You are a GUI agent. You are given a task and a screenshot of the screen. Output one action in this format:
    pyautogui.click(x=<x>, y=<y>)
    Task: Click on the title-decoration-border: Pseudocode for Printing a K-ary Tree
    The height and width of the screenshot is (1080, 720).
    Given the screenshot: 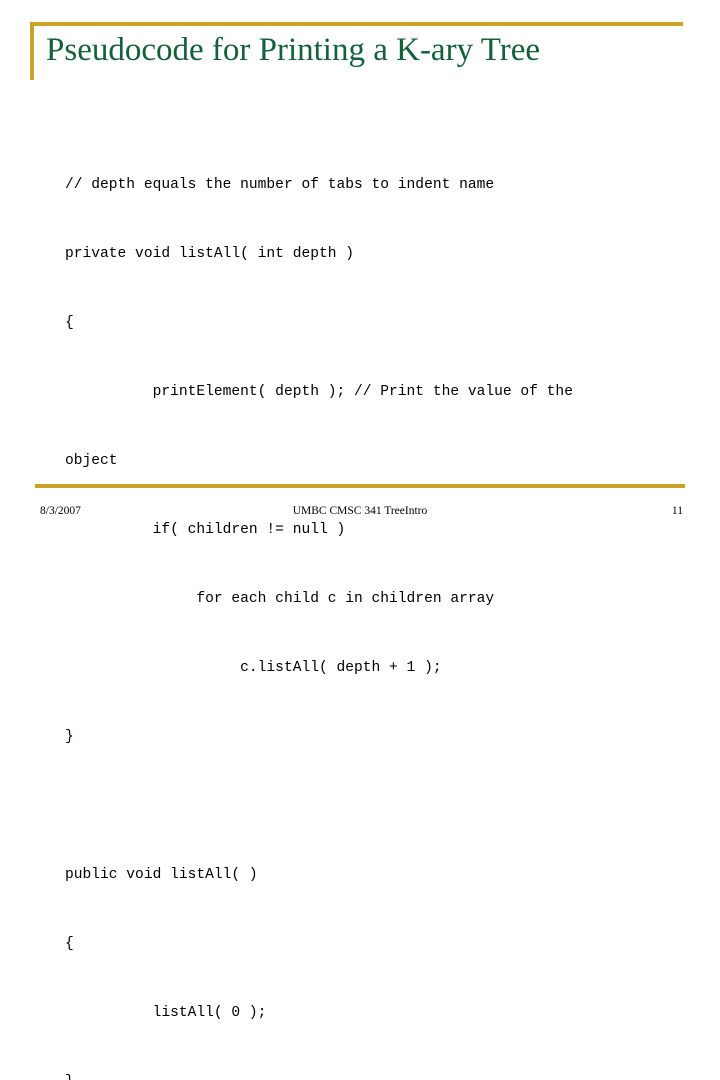 What is the action you would take?
    pyautogui.click(x=356, y=51)
    